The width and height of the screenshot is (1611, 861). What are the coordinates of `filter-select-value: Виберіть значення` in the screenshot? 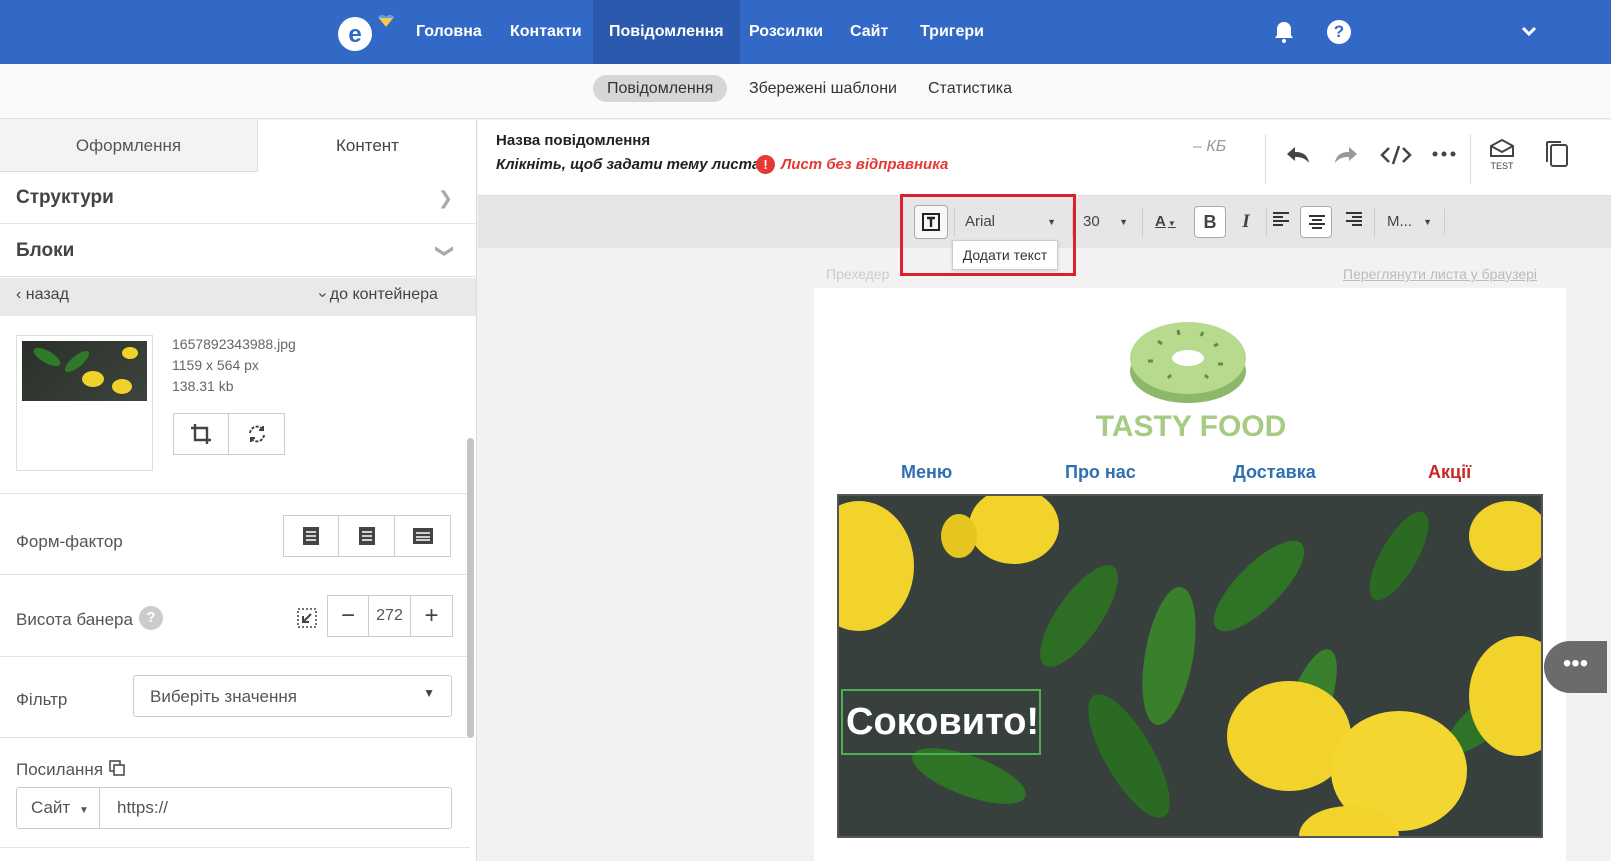 It's located at (223, 696).